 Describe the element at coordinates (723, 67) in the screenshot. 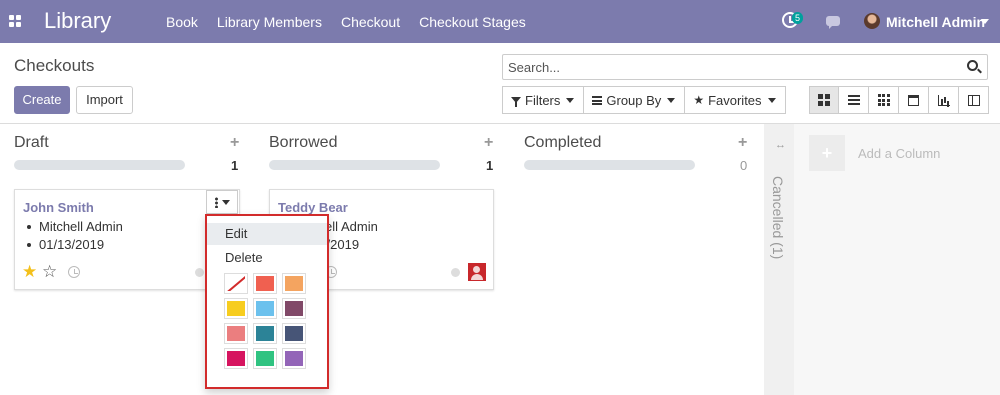

I see `search-input` at that location.